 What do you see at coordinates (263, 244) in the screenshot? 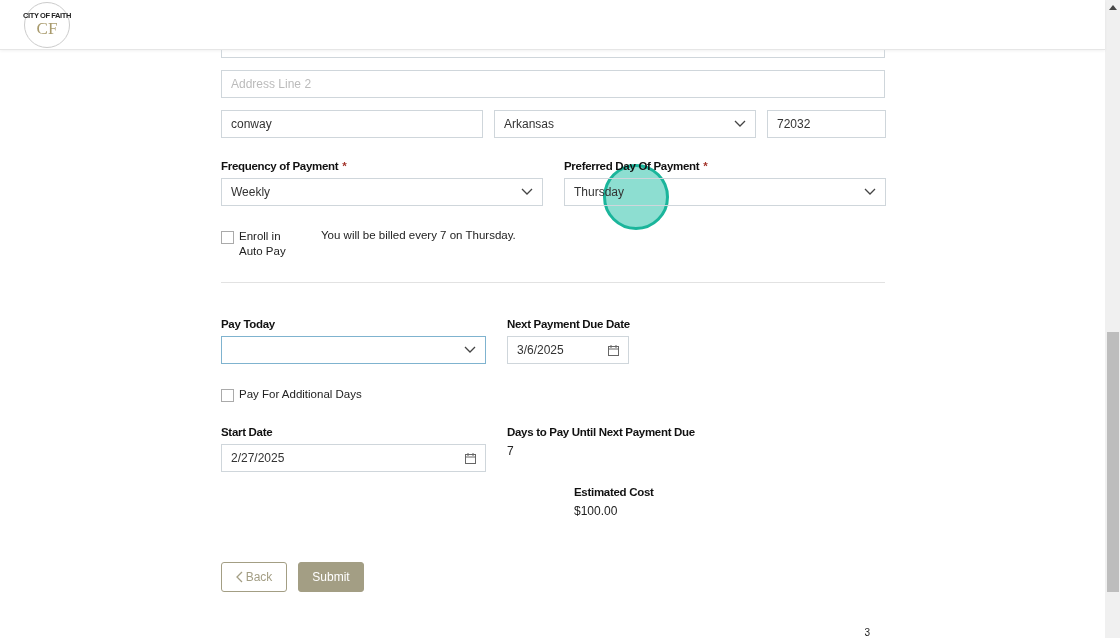
I see `checkbox-label: Enroll in Auto Pay` at bounding box center [263, 244].